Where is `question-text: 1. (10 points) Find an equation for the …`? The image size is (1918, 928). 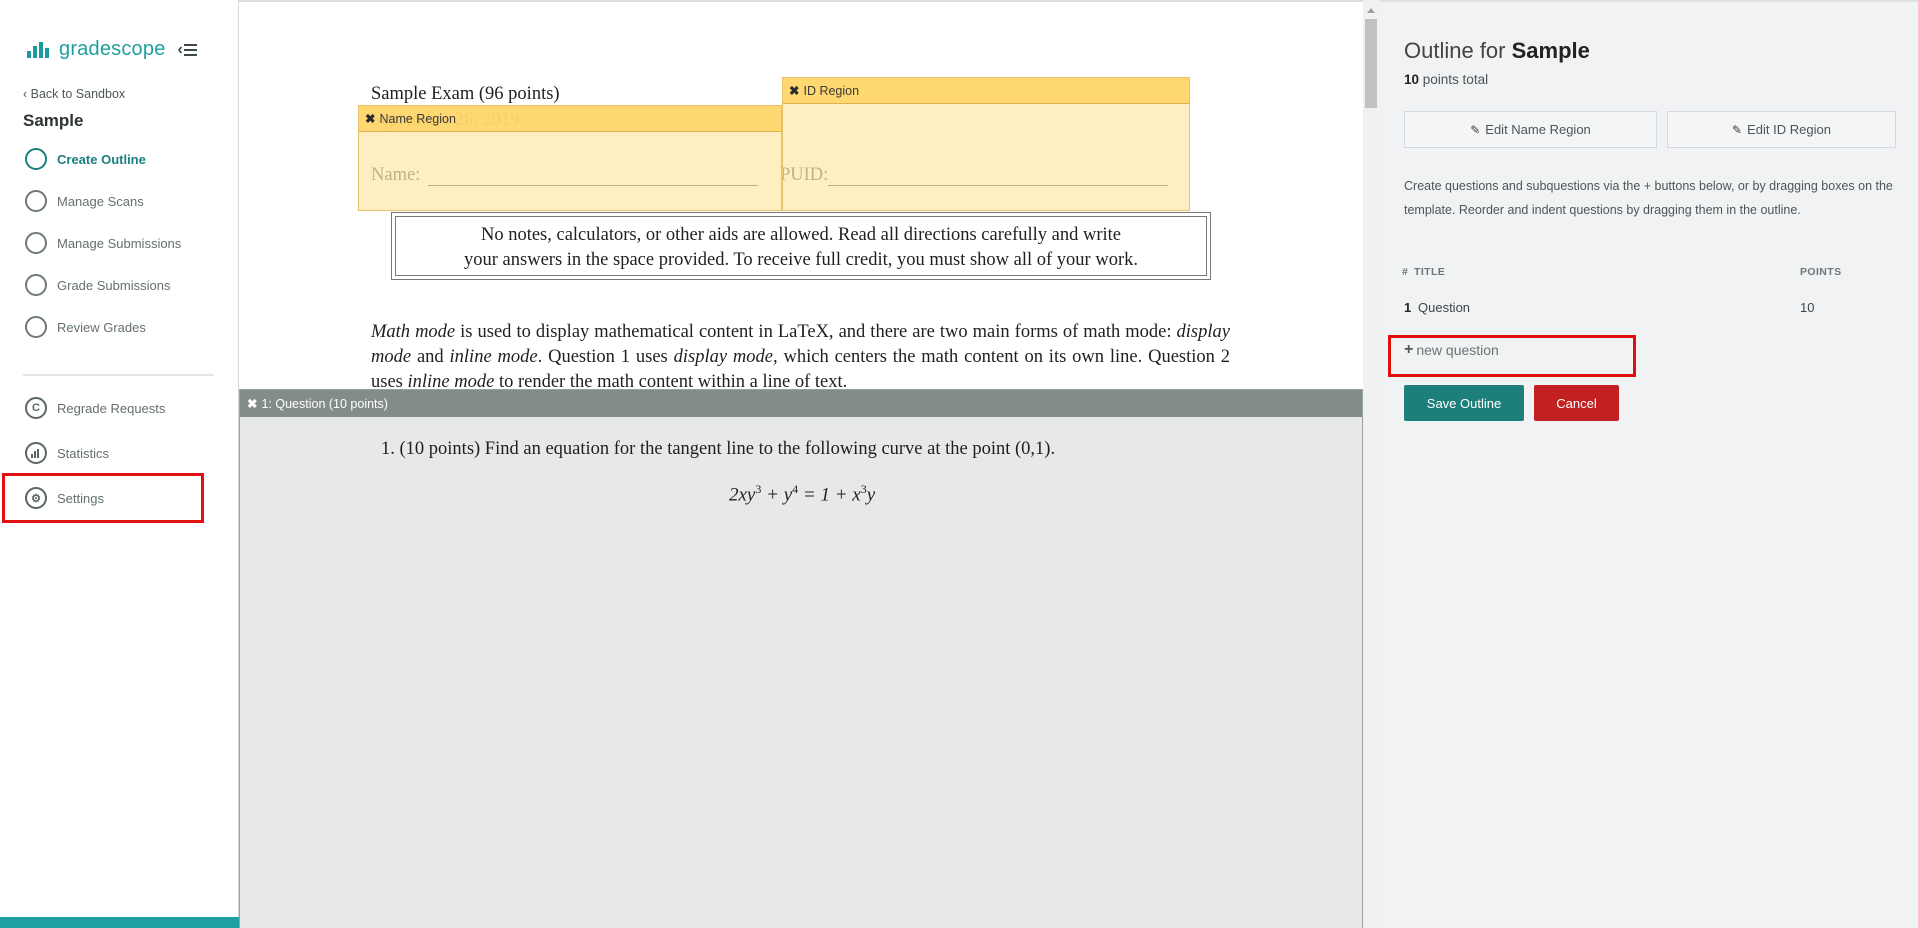
question-text: 1. (10 points) Find an equation for the … is located at coordinates (718, 449).